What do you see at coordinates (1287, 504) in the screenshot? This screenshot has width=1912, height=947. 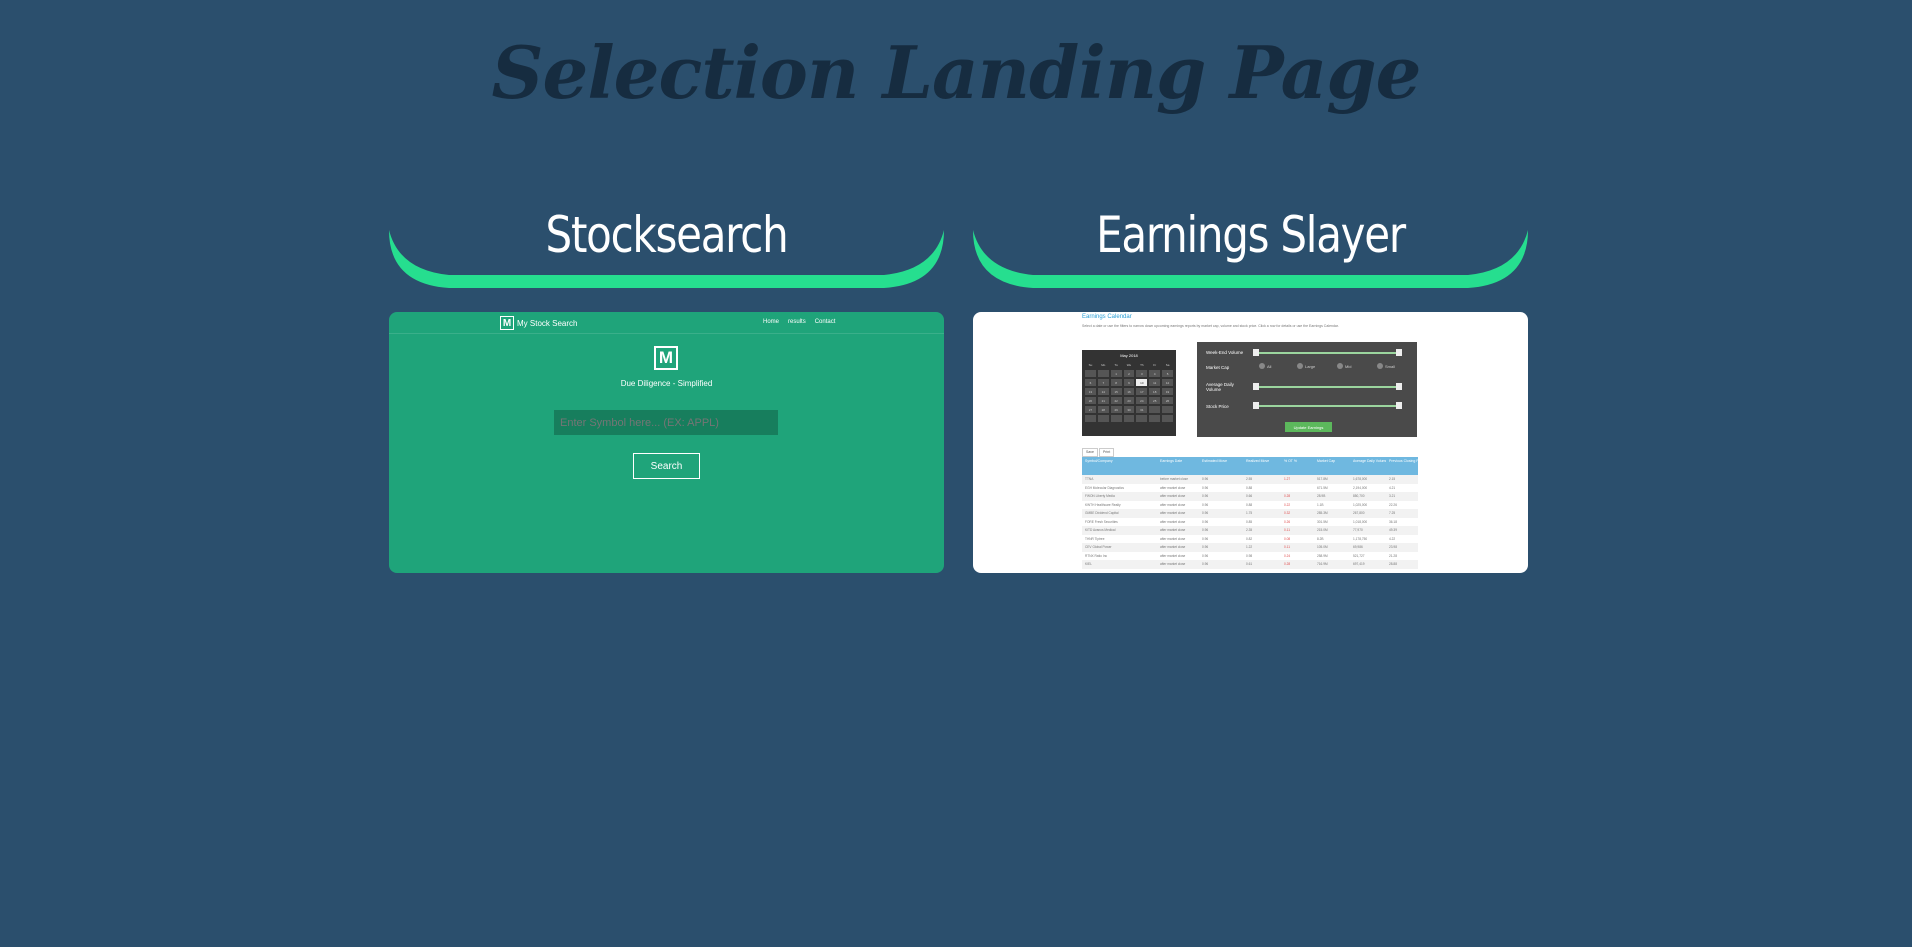 I see `table-cell: 0.22` at bounding box center [1287, 504].